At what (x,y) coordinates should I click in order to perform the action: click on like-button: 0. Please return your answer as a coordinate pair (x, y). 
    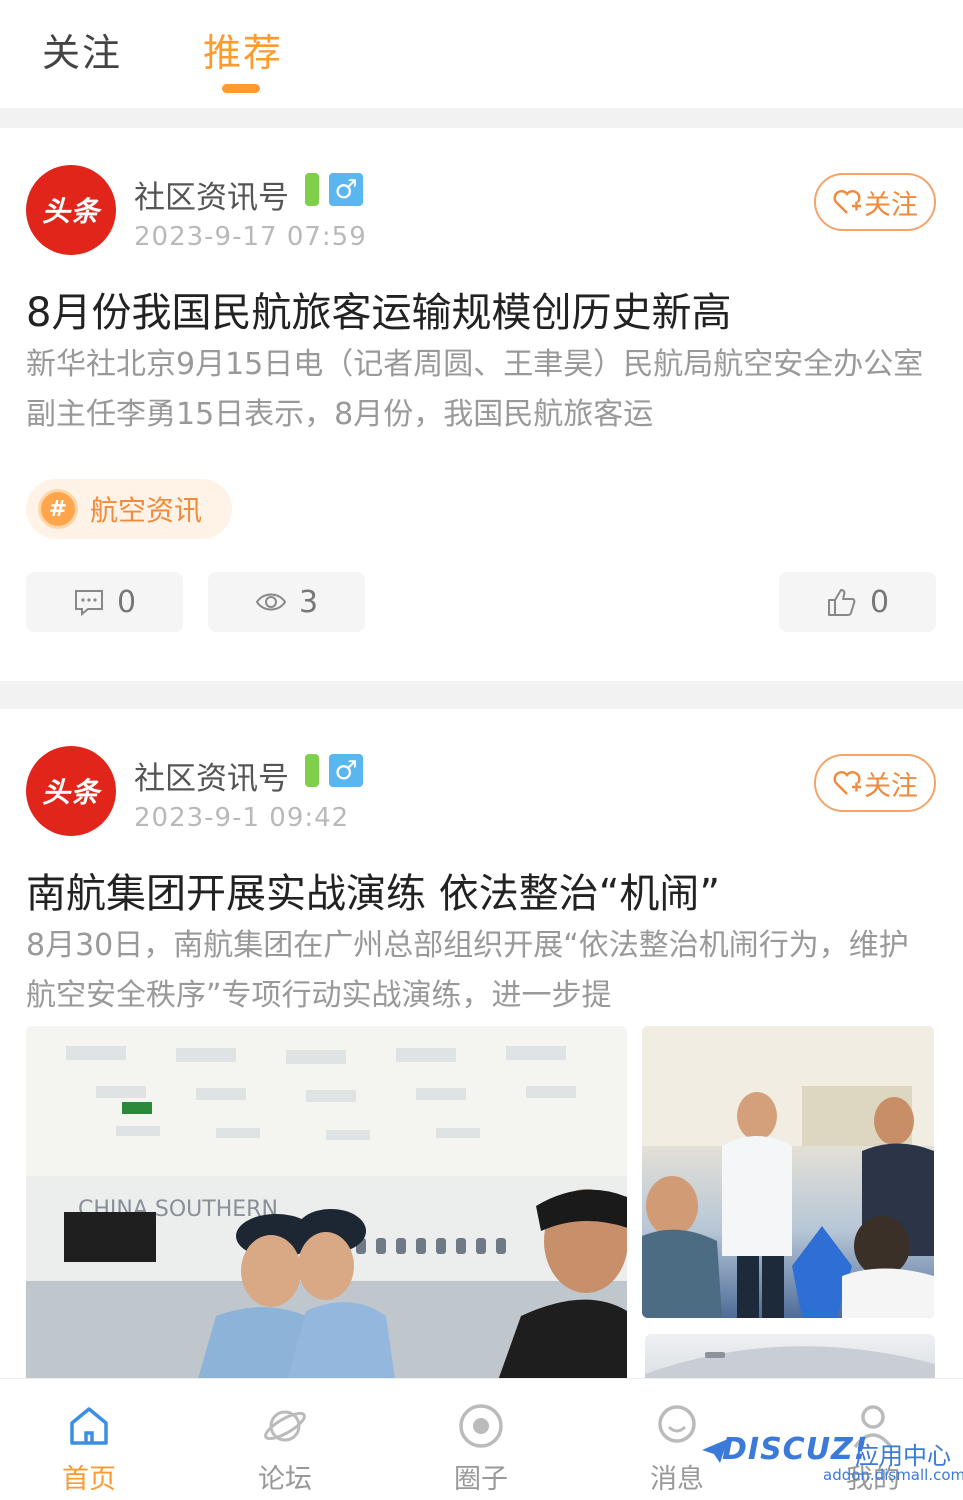
    Looking at the image, I should click on (857, 602).